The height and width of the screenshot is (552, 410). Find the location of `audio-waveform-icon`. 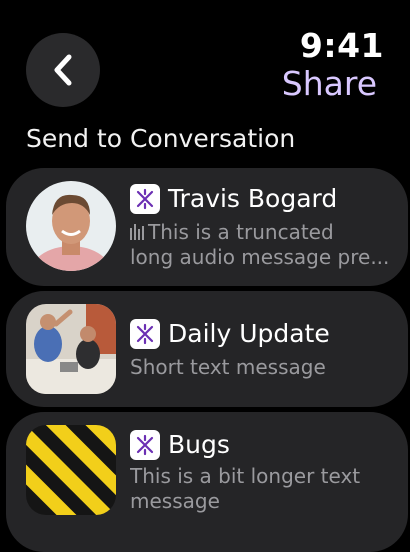

audio-waveform-icon is located at coordinates (137, 232).